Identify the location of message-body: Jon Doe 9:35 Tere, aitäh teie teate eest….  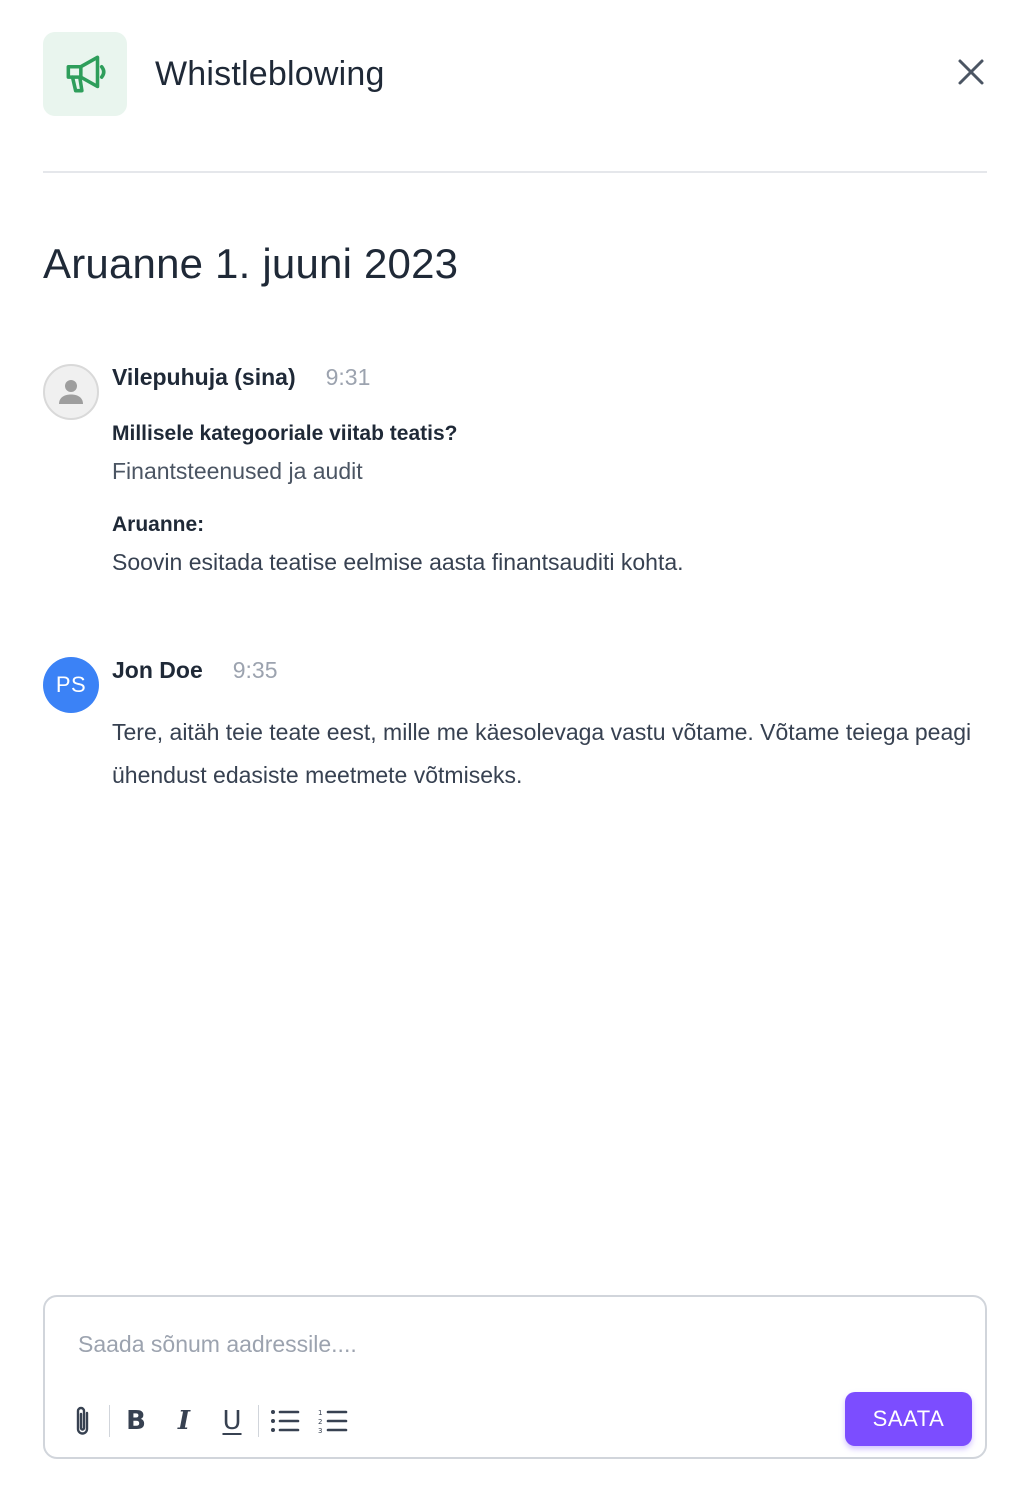
(547, 727).